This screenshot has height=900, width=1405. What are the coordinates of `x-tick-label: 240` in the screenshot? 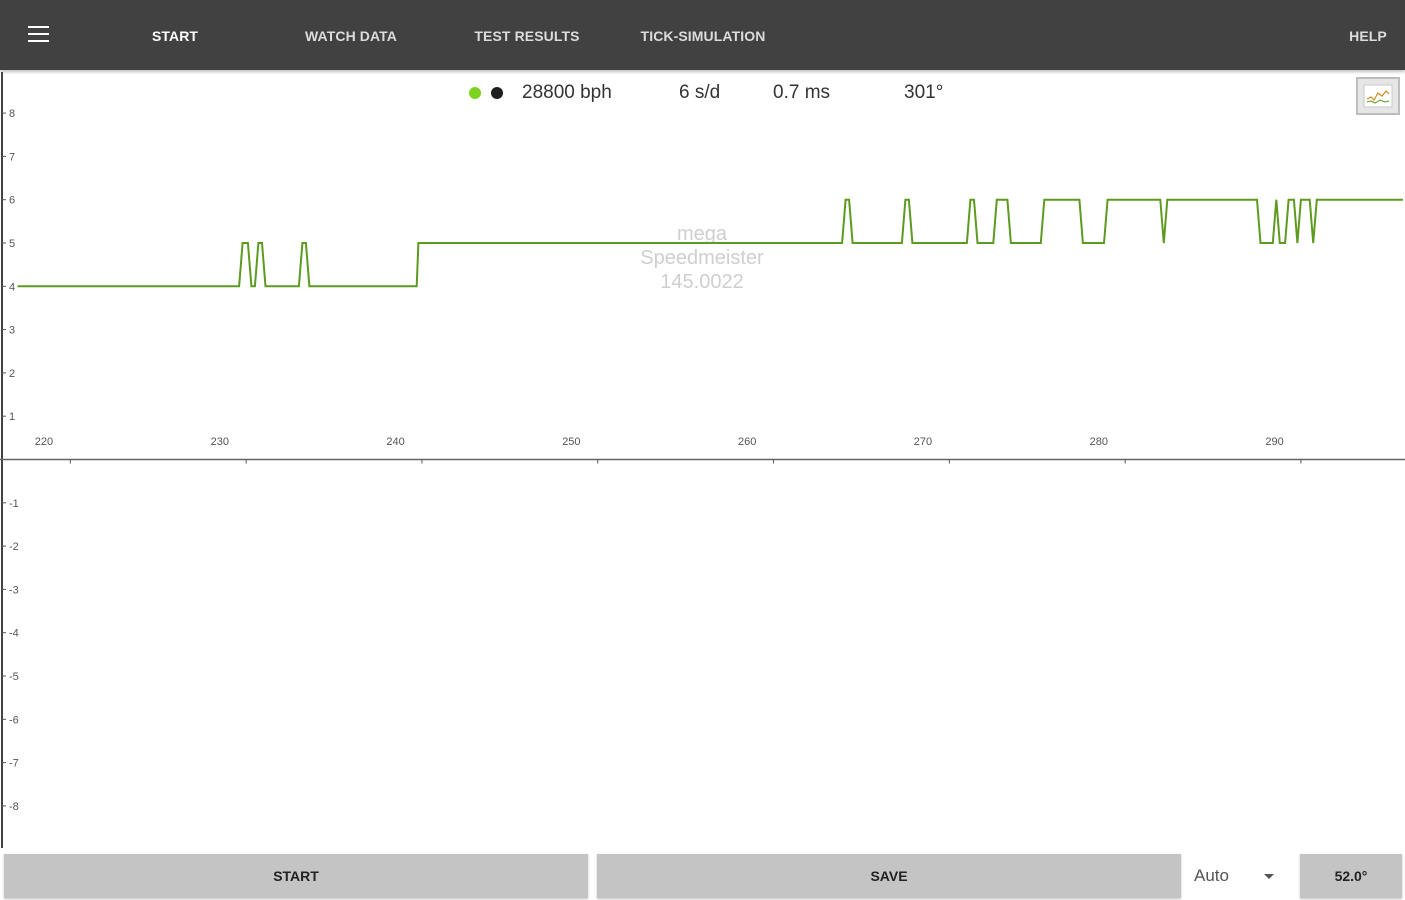 It's located at (395, 442).